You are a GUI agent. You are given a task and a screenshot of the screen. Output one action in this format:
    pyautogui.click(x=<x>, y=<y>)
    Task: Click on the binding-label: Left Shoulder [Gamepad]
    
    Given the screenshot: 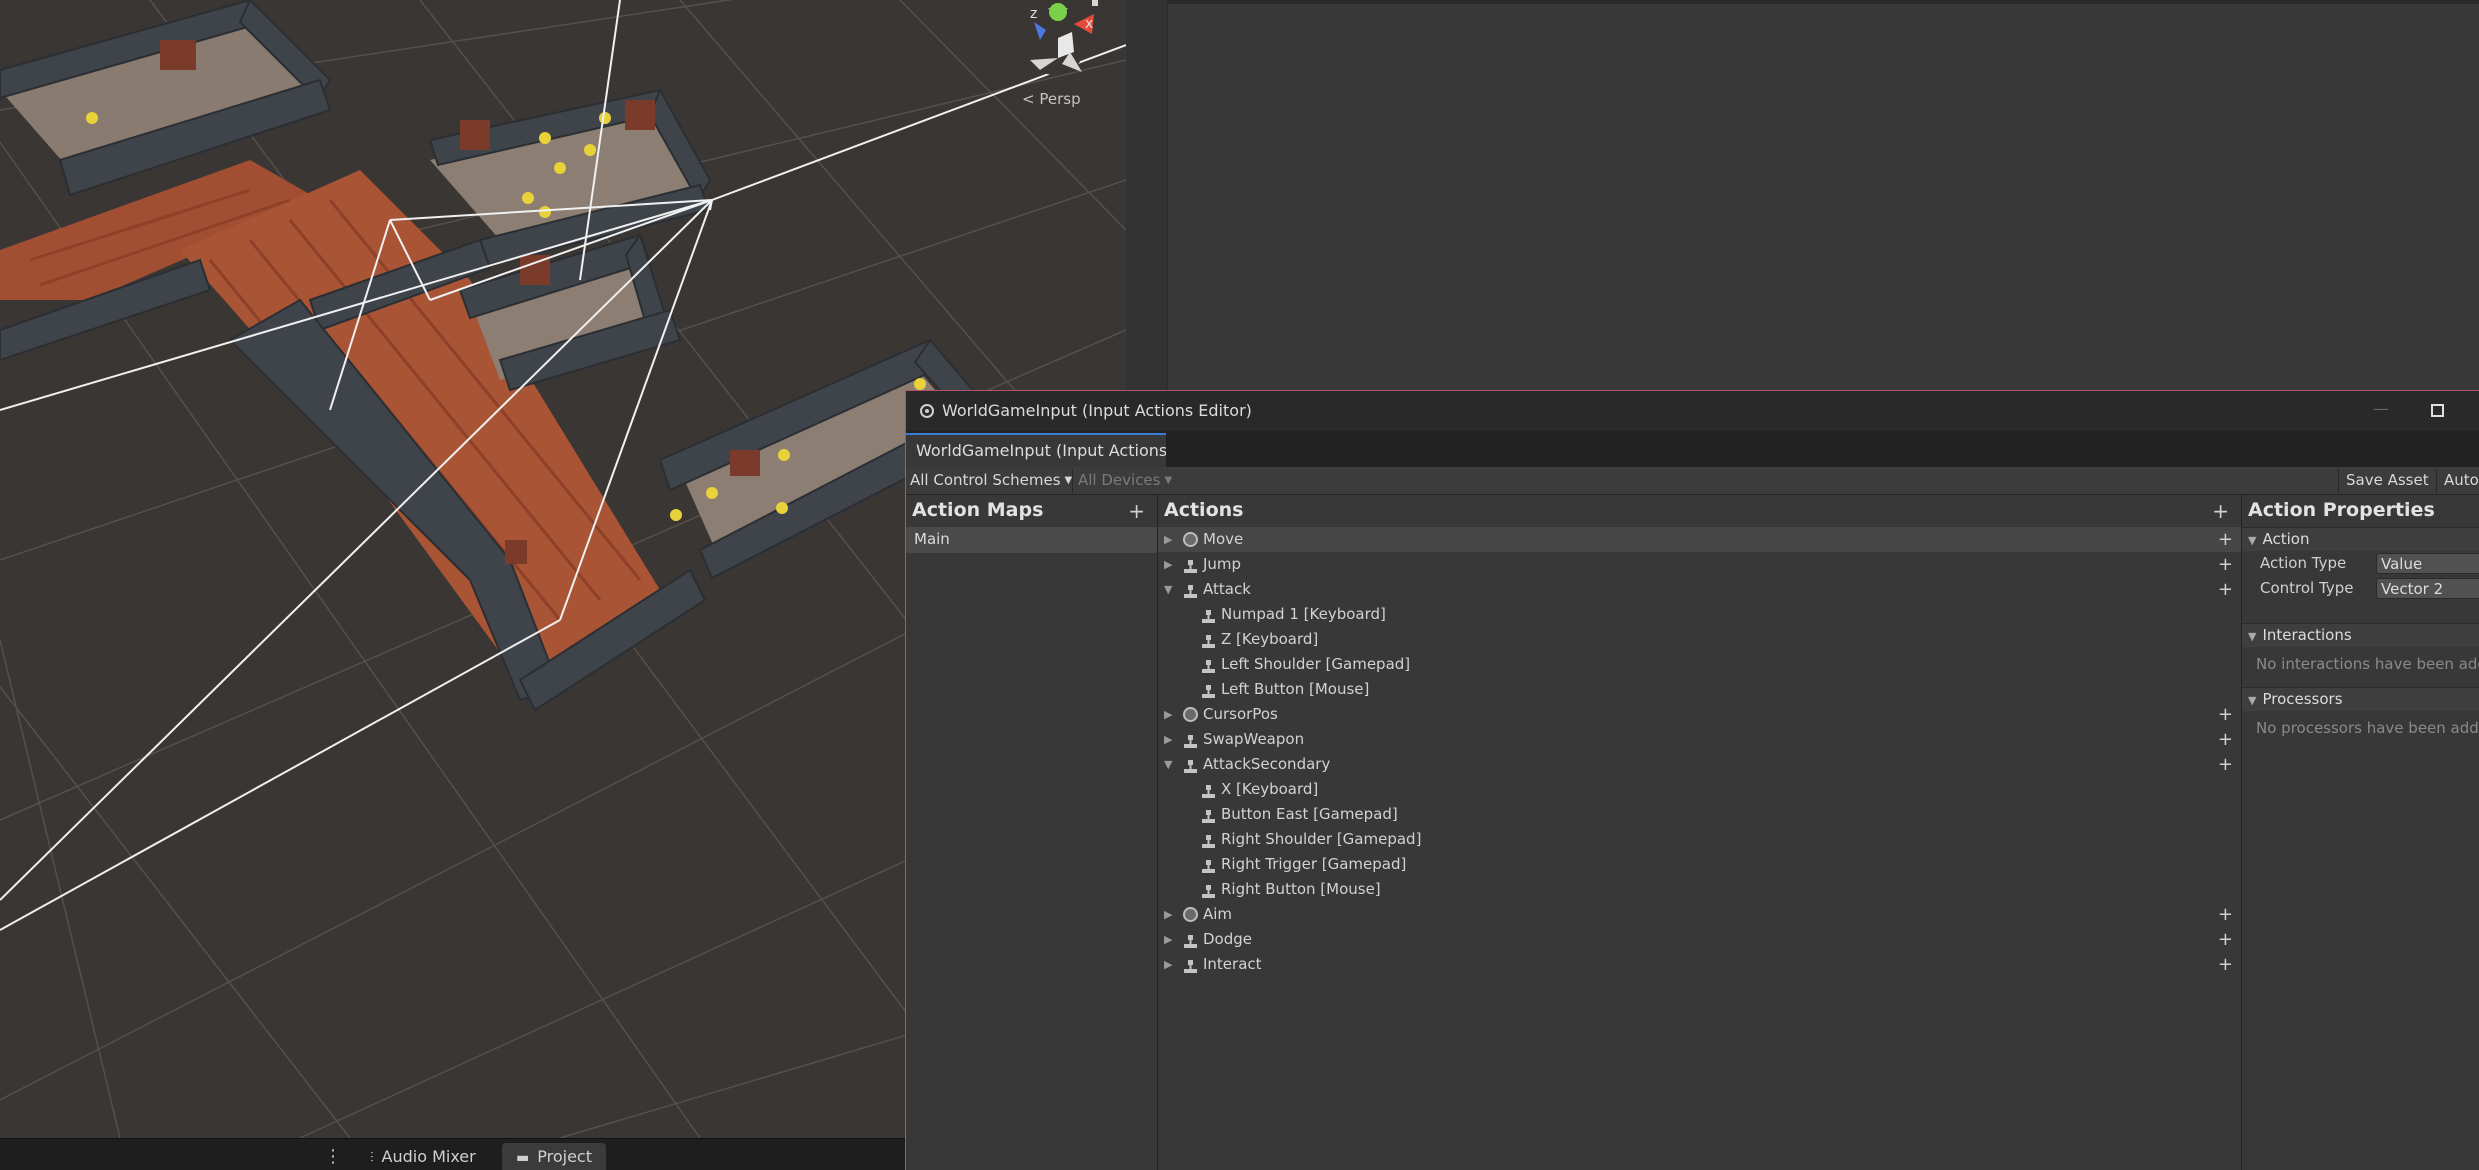 What is the action you would take?
    pyautogui.click(x=1316, y=664)
    